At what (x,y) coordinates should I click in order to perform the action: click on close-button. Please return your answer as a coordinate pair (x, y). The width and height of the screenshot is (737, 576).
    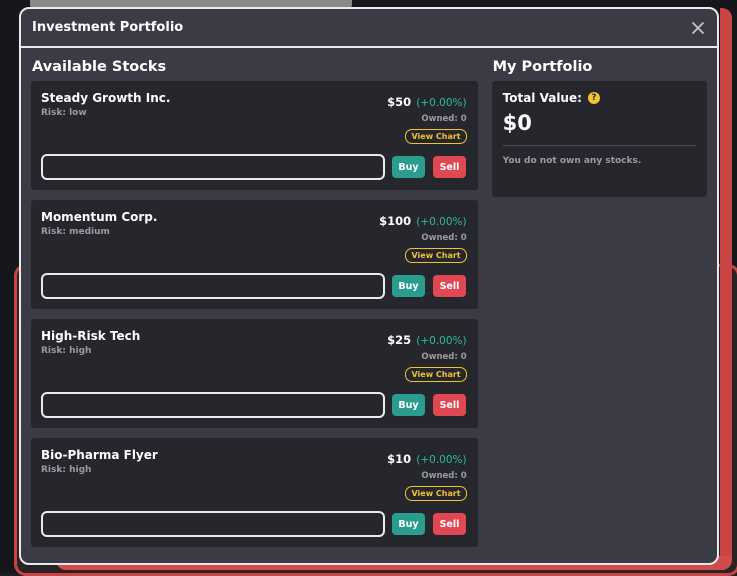
    Looking at the image, I should click on (698, 28).